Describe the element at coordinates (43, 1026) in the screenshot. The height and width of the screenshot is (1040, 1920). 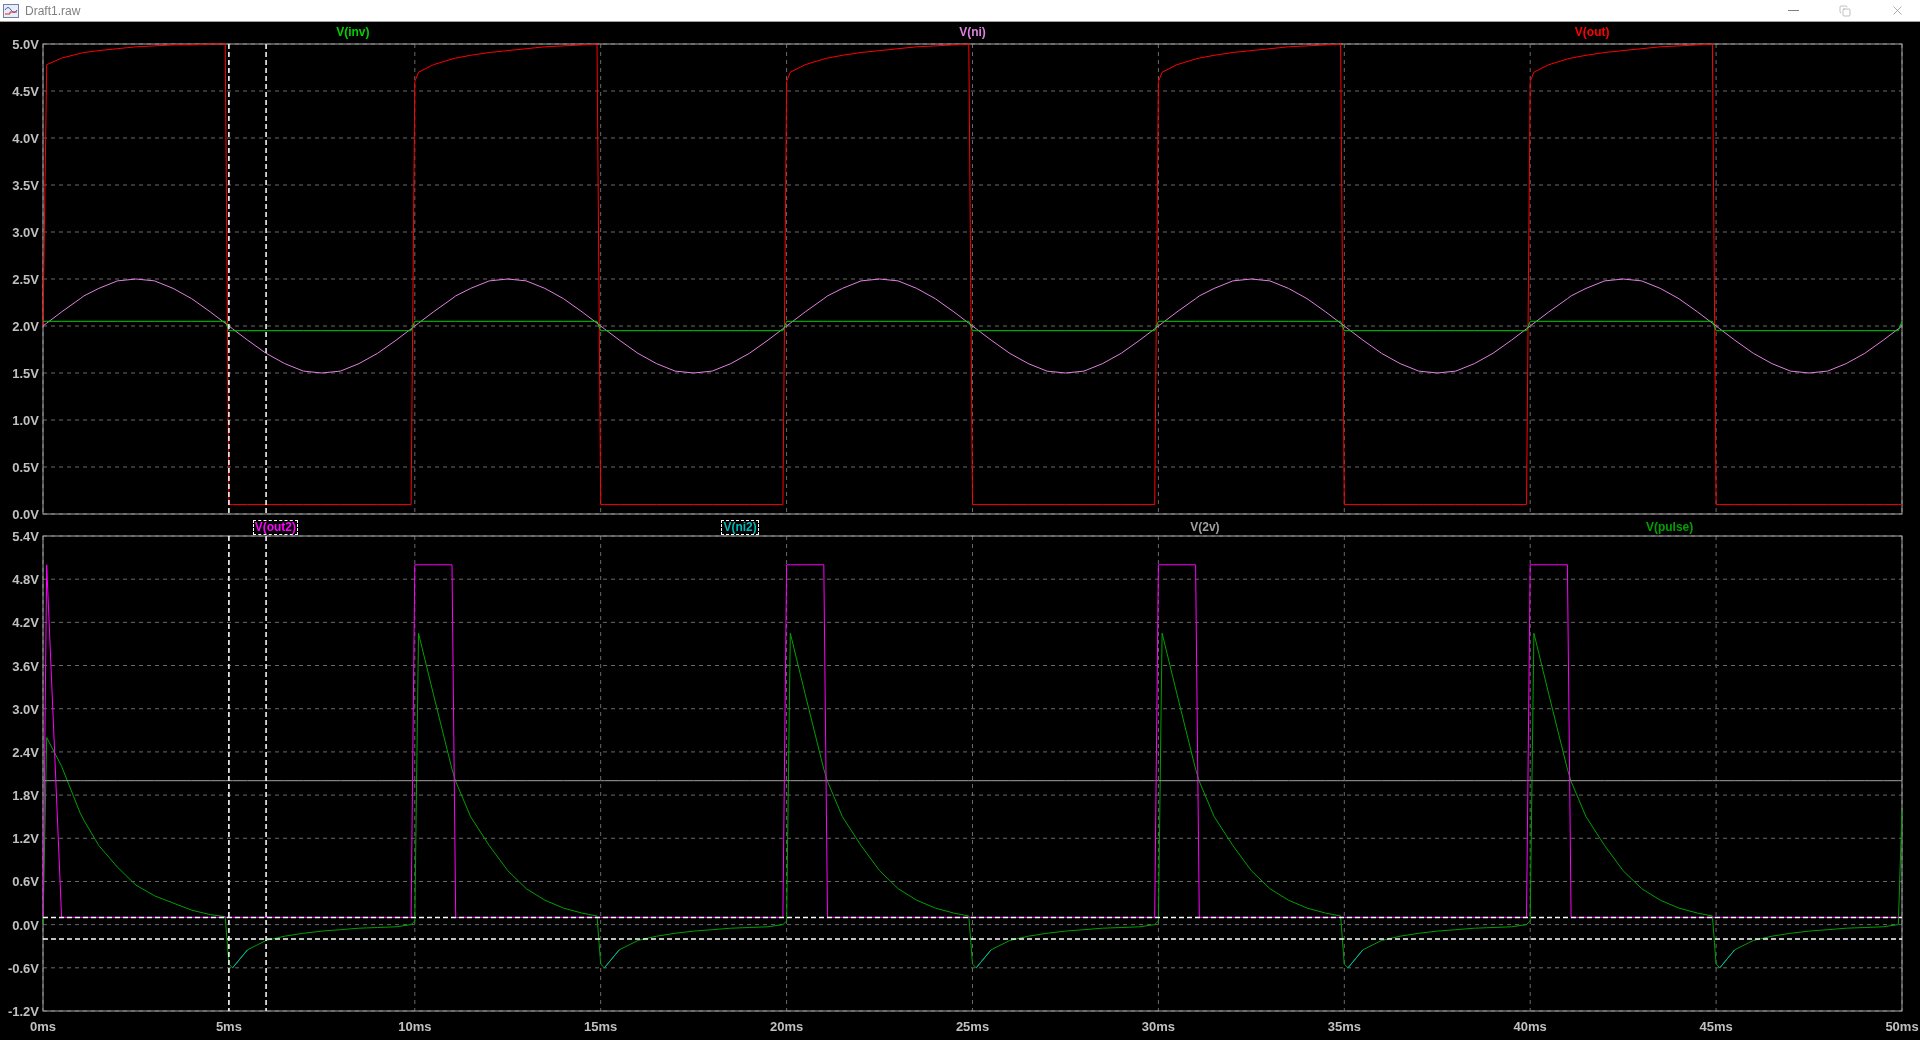
I see `axis-label: 0ms` at that location.